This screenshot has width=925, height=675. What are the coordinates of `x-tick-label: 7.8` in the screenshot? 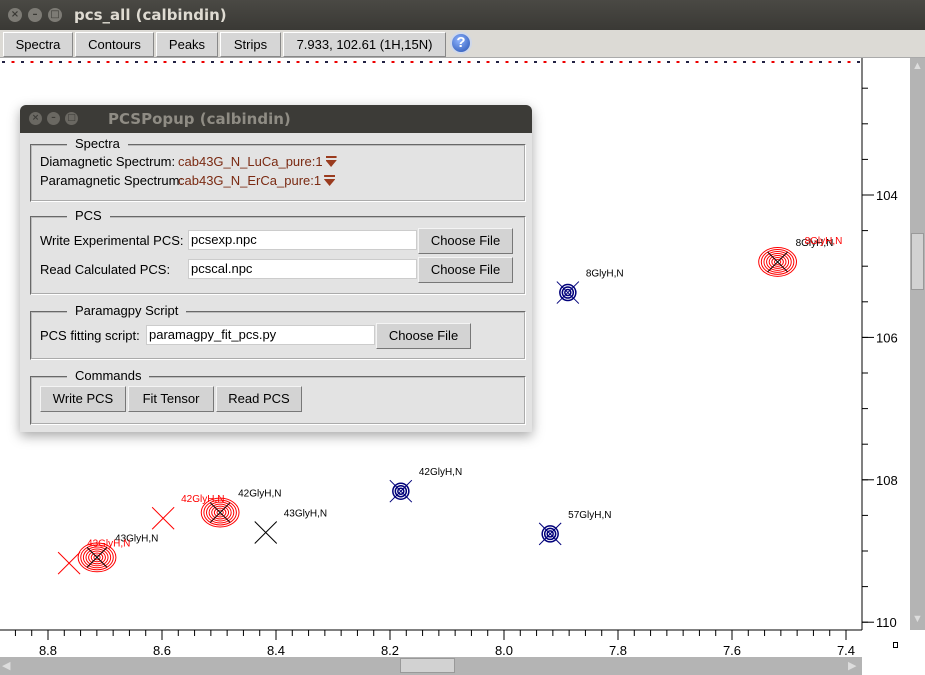 It's located at (618, 650).